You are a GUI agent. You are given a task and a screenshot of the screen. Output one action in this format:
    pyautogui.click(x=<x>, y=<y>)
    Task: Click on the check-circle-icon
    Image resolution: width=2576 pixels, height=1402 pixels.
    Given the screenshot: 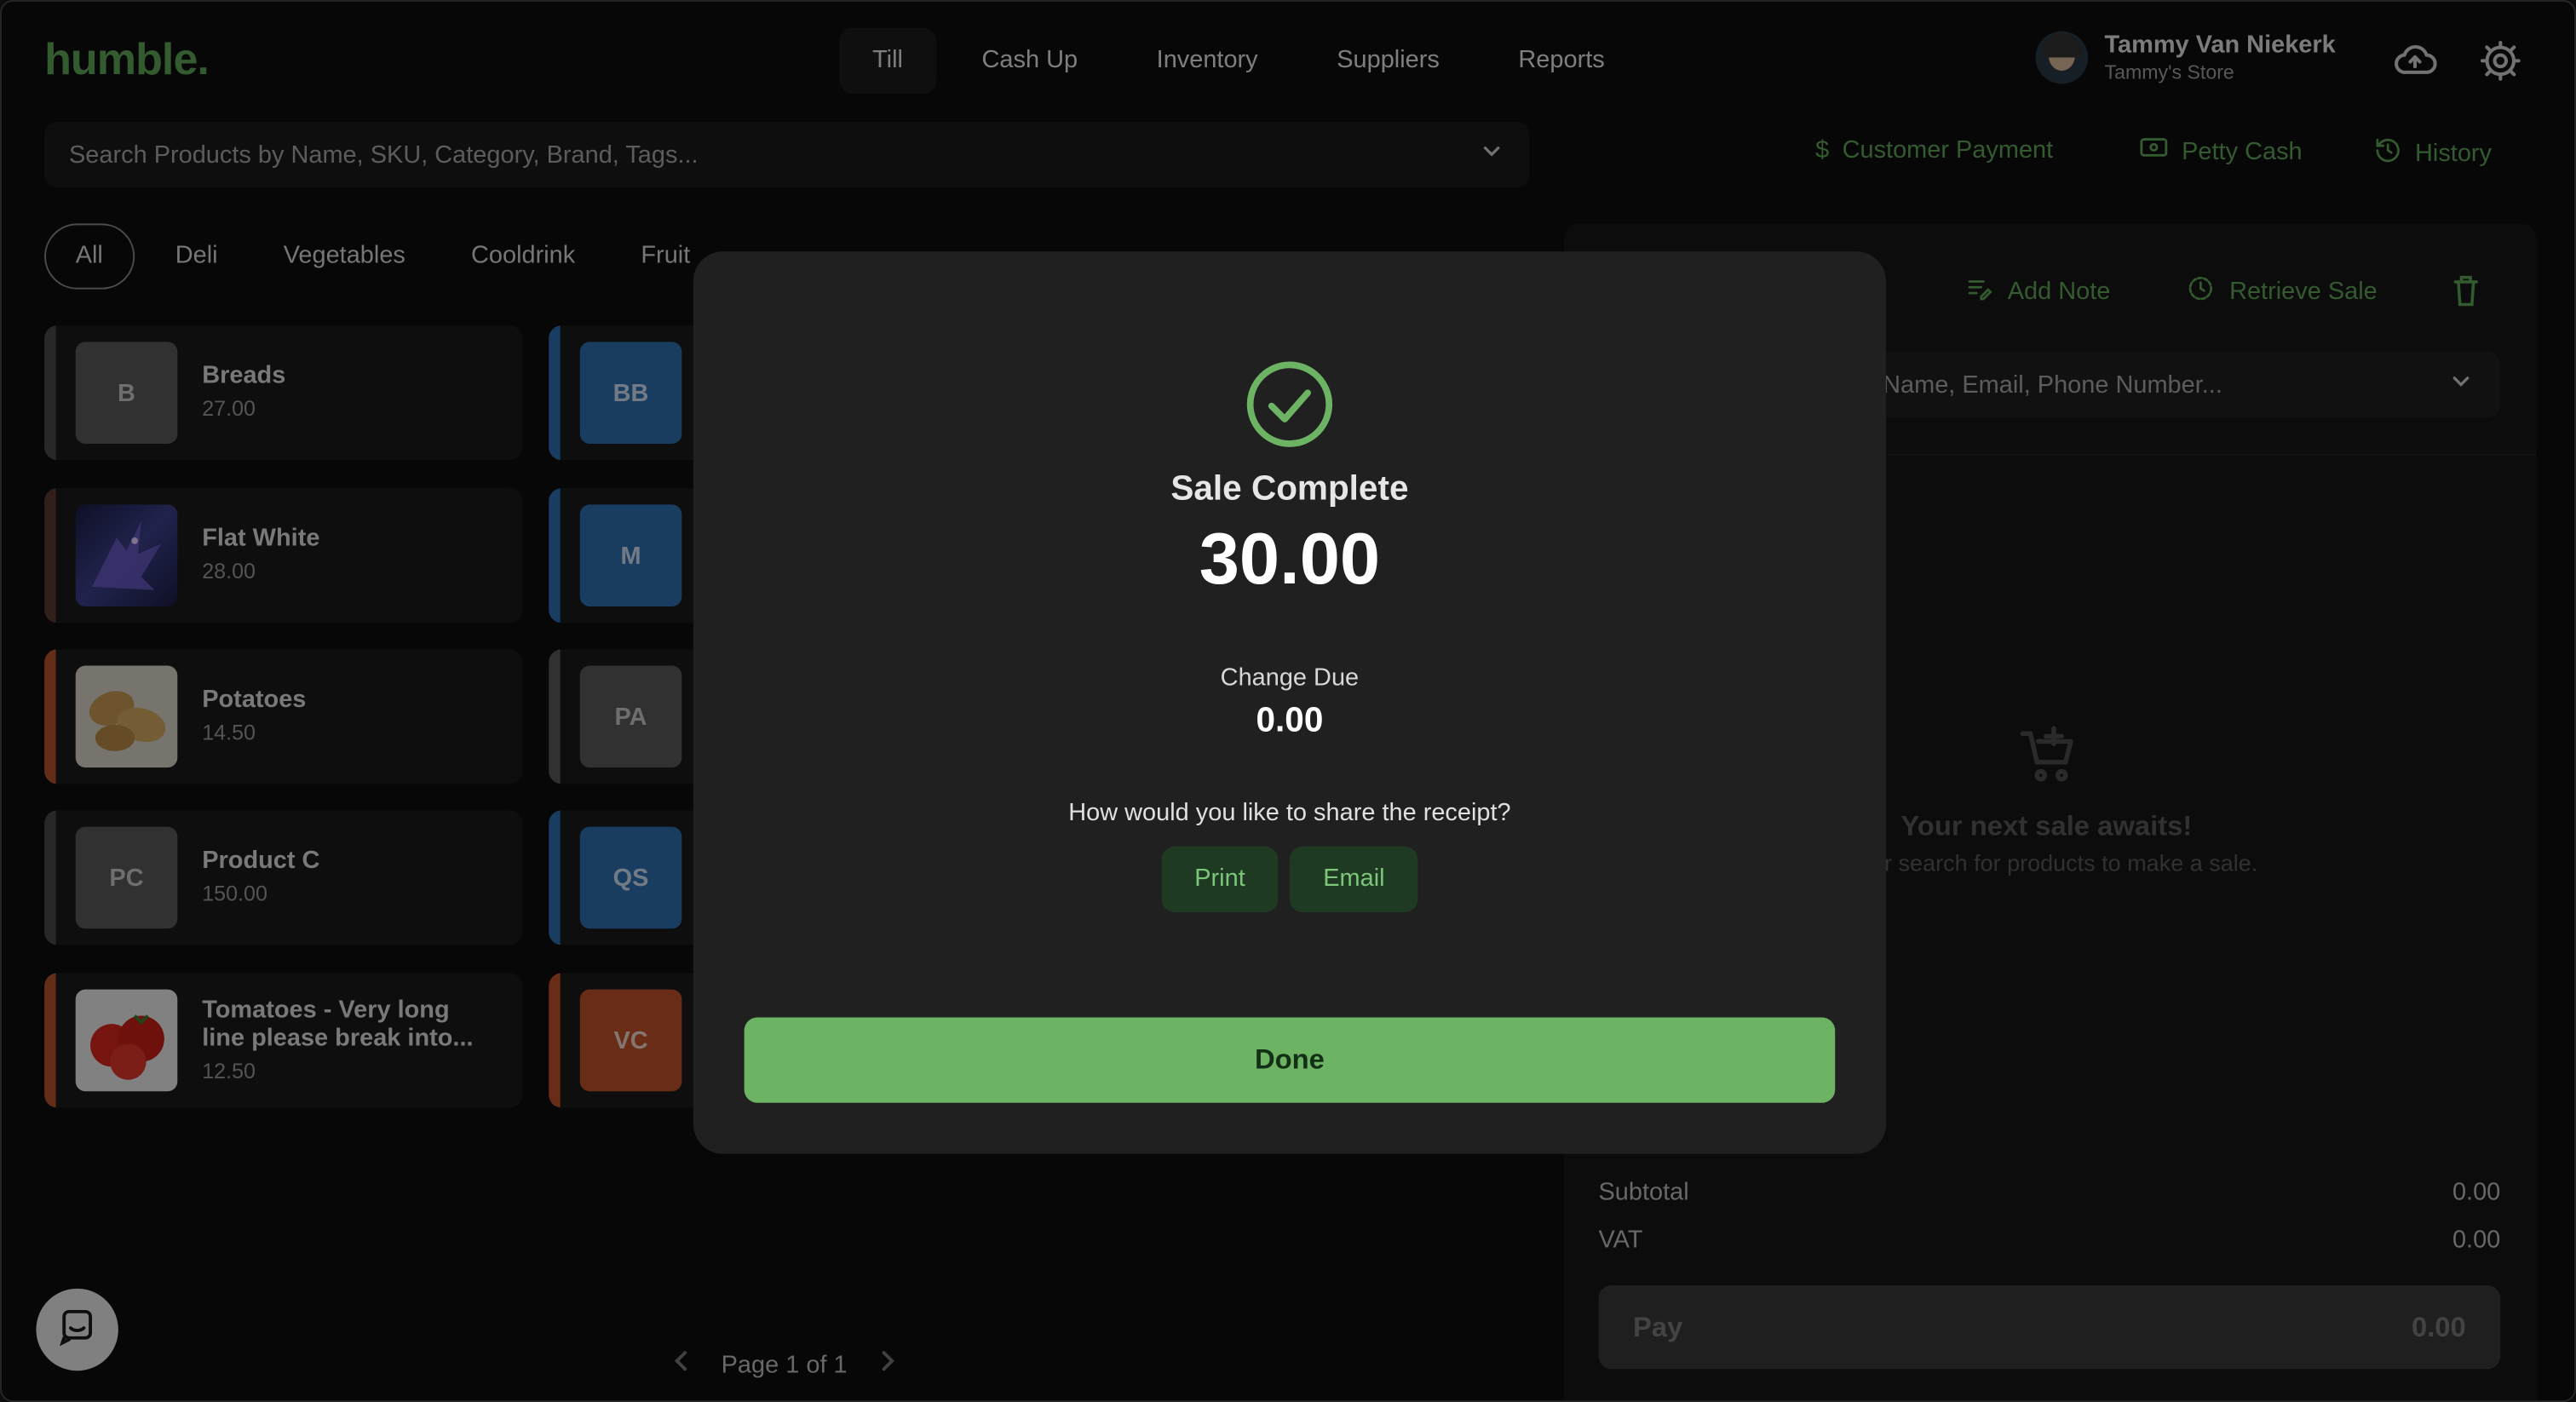 What is the action you would take?
    pyautogui.click(x=1289, y=408)
    